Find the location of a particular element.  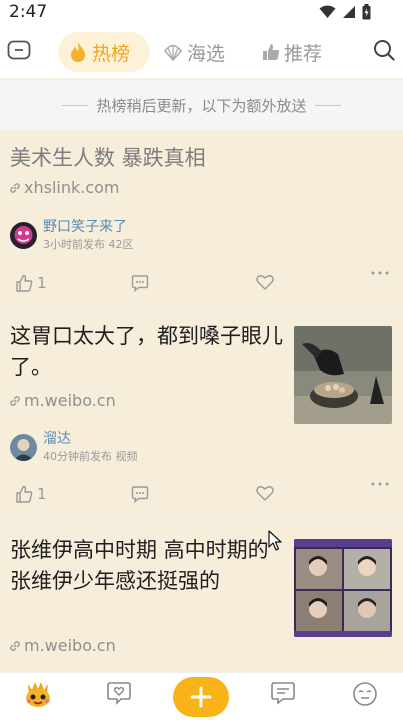

author-name: 野口笑子来了 is located at coordinates (88, 227).